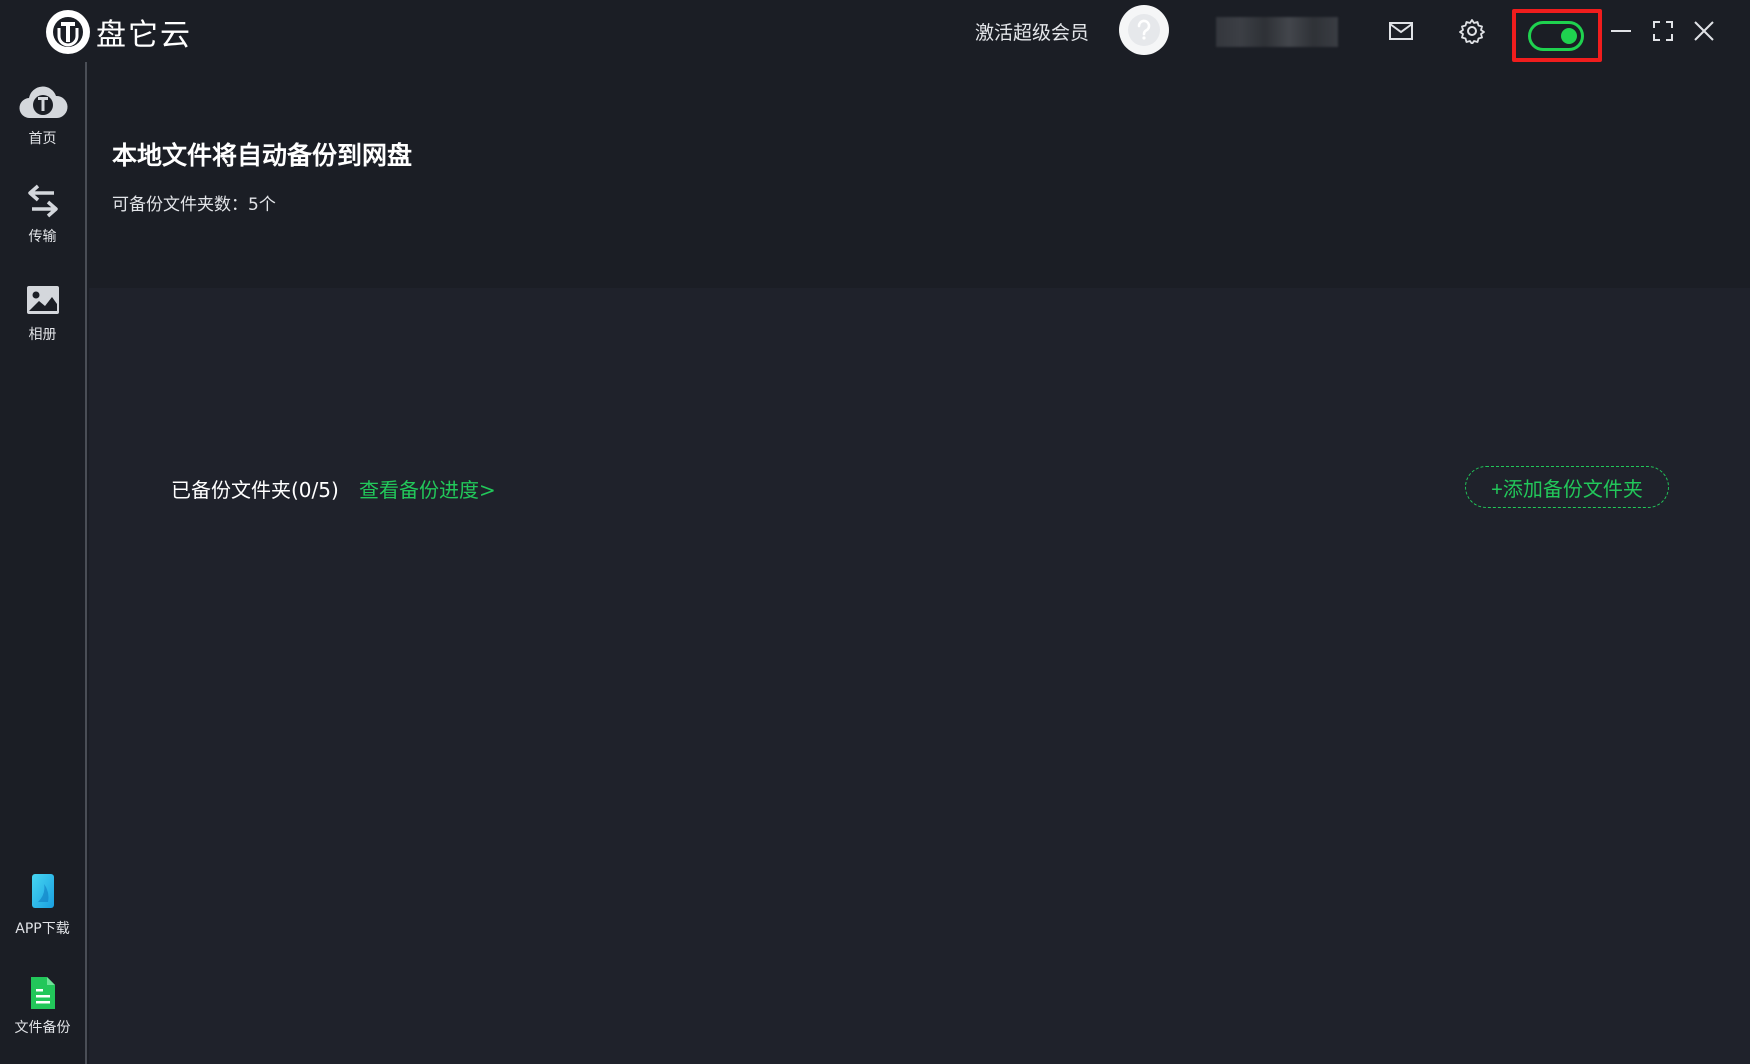 The width and height of the screenshot is (1750, 1064). I want to click on app-logo: 盘它云, so click(119, 32).